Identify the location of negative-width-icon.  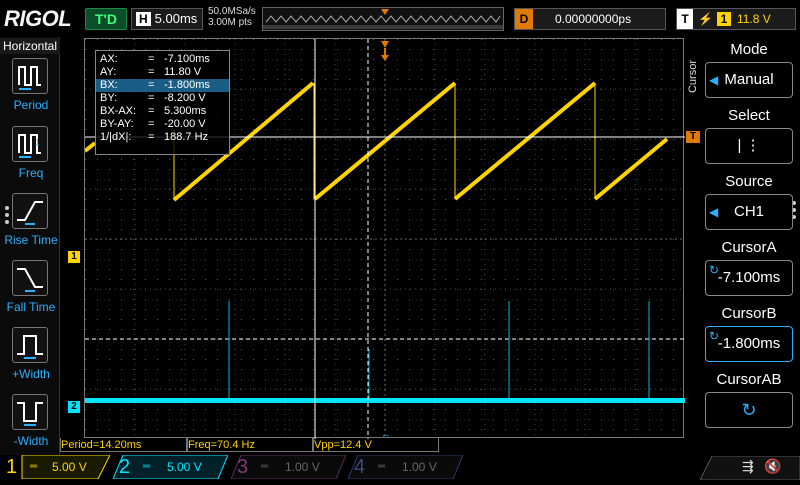
(30, 414).